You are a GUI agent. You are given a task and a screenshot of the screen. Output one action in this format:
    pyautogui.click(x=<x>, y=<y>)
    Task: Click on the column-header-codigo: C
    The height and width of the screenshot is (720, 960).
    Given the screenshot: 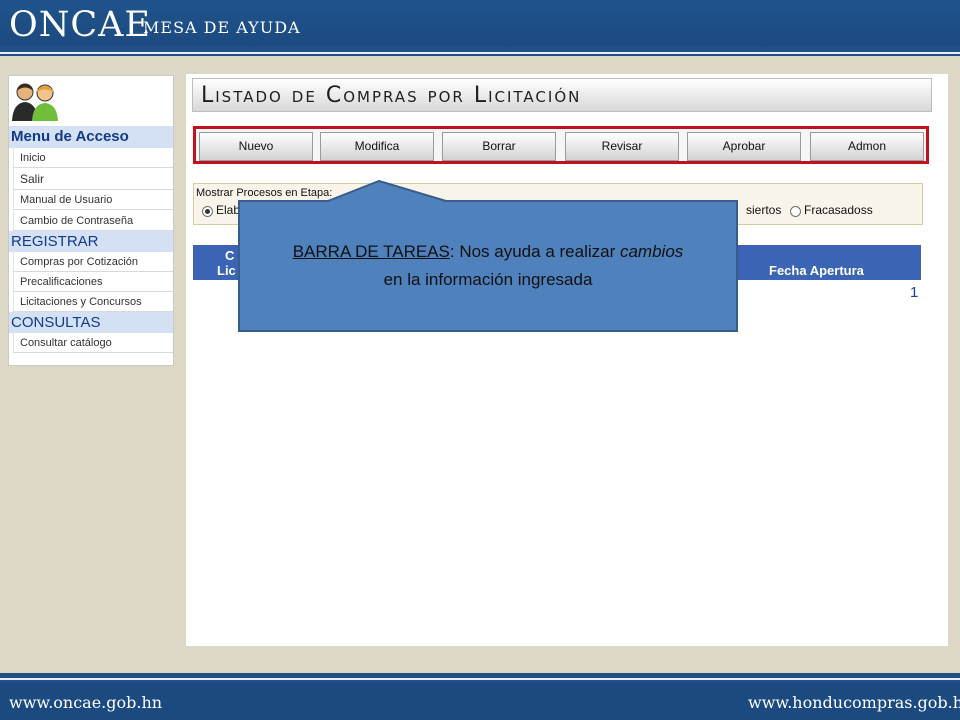 What is the action you would take?
    pyautogui.click(x=230, y=255)
    